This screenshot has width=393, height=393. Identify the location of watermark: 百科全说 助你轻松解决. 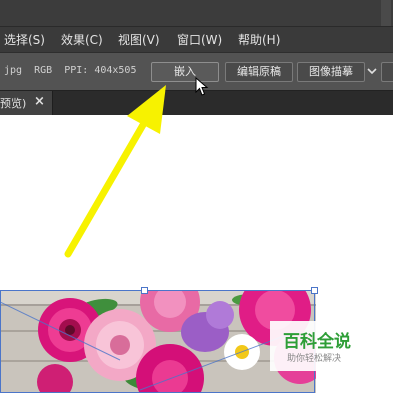
(318, 346).